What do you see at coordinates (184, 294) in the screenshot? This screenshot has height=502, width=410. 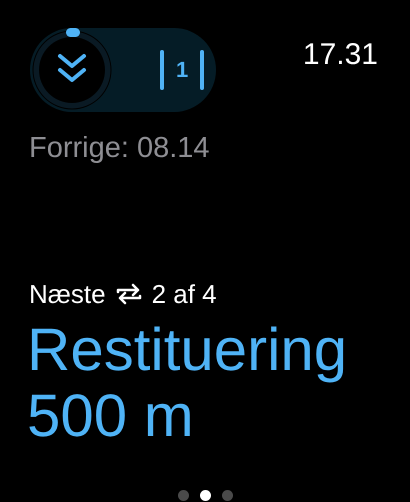 I see `repeat-count: 2 af 4` at bounding box center [184, 294].